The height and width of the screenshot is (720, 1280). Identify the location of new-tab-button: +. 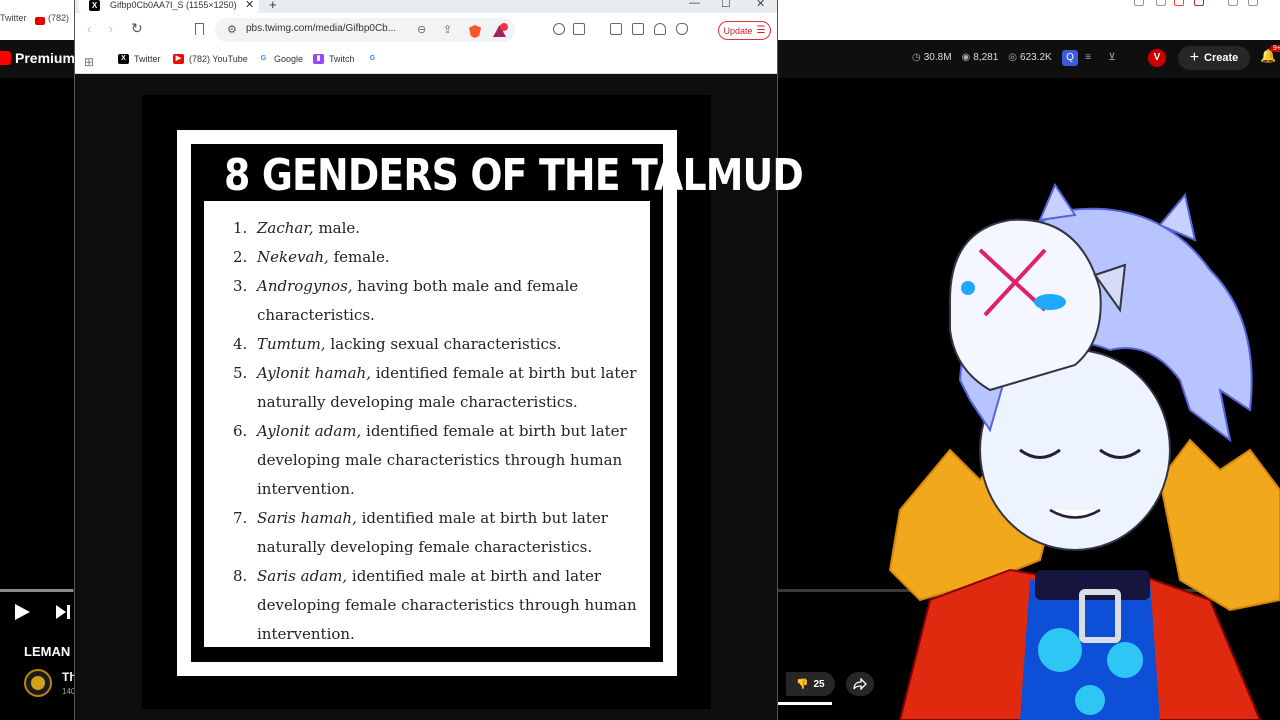
(273, 6).